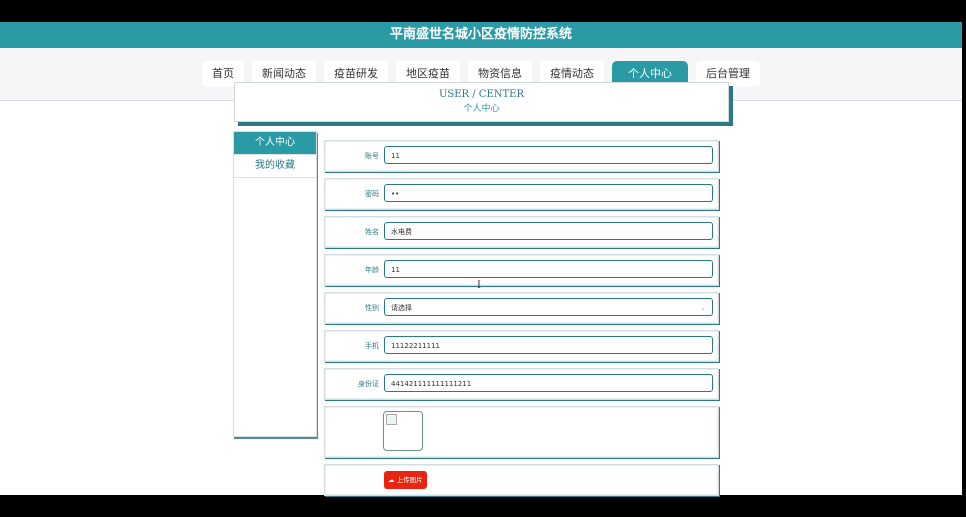 The width and height of the screenshot is (966, 517). I want to click on broken-image-icon, so click(391, 419).